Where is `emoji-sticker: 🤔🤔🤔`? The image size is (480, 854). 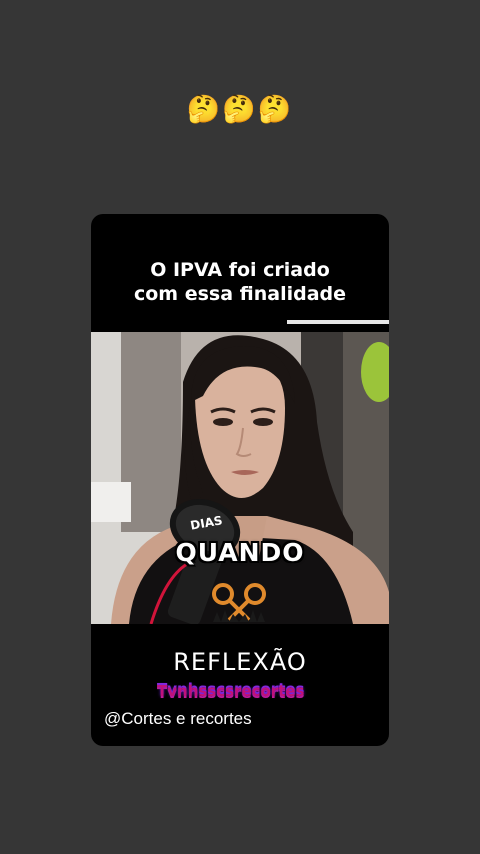
emoji-sticker: 🤔🤔🤔 is located at coordinates (240, 110).